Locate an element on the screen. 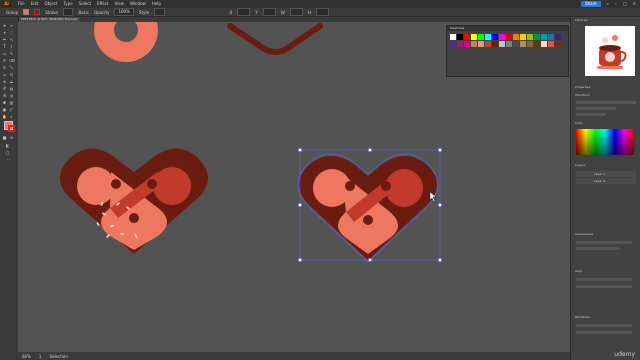 The image size is (640, 360). menu-view: View is located at coordinates (120, 4).